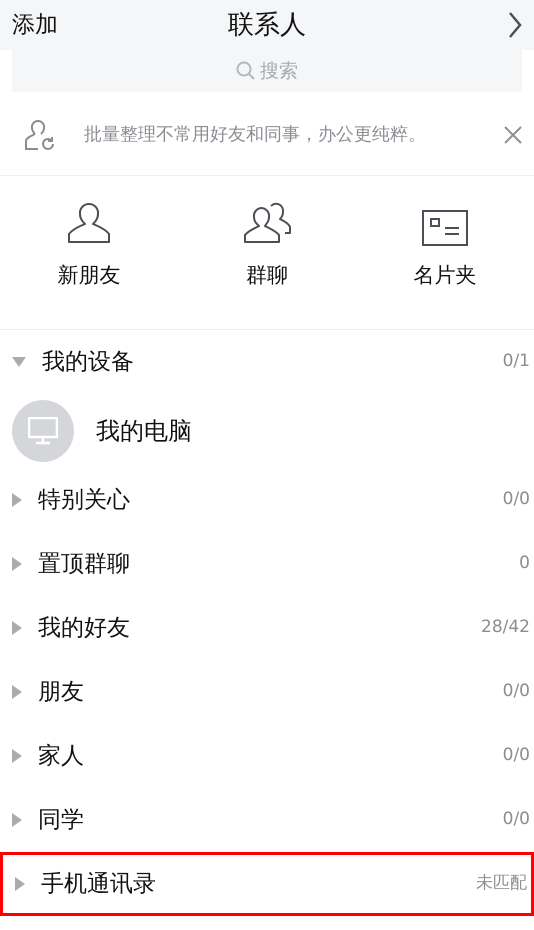 The height and width of the screenshot is (930, 534). Describe the element at coordinates (513, 135) in the screenshot. I see `close-icon` at that location.